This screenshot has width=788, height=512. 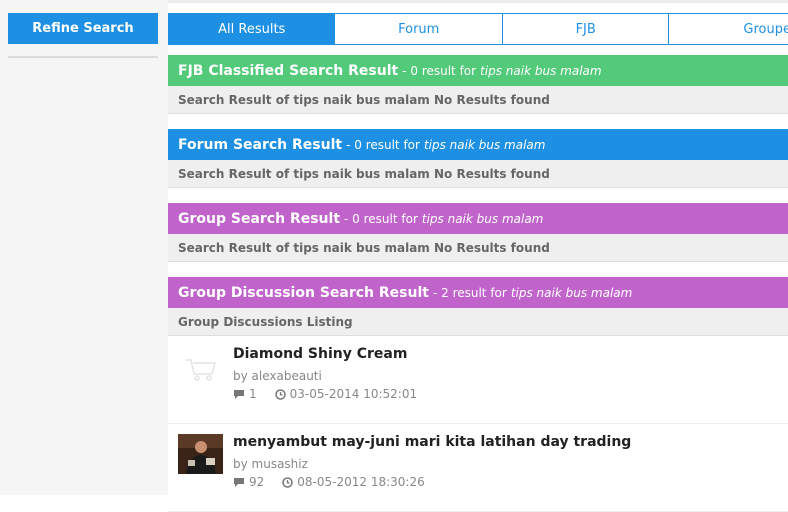 I want to click on discussion-title-link: Diamond Shiny Cream, so click(x=320, y=354).